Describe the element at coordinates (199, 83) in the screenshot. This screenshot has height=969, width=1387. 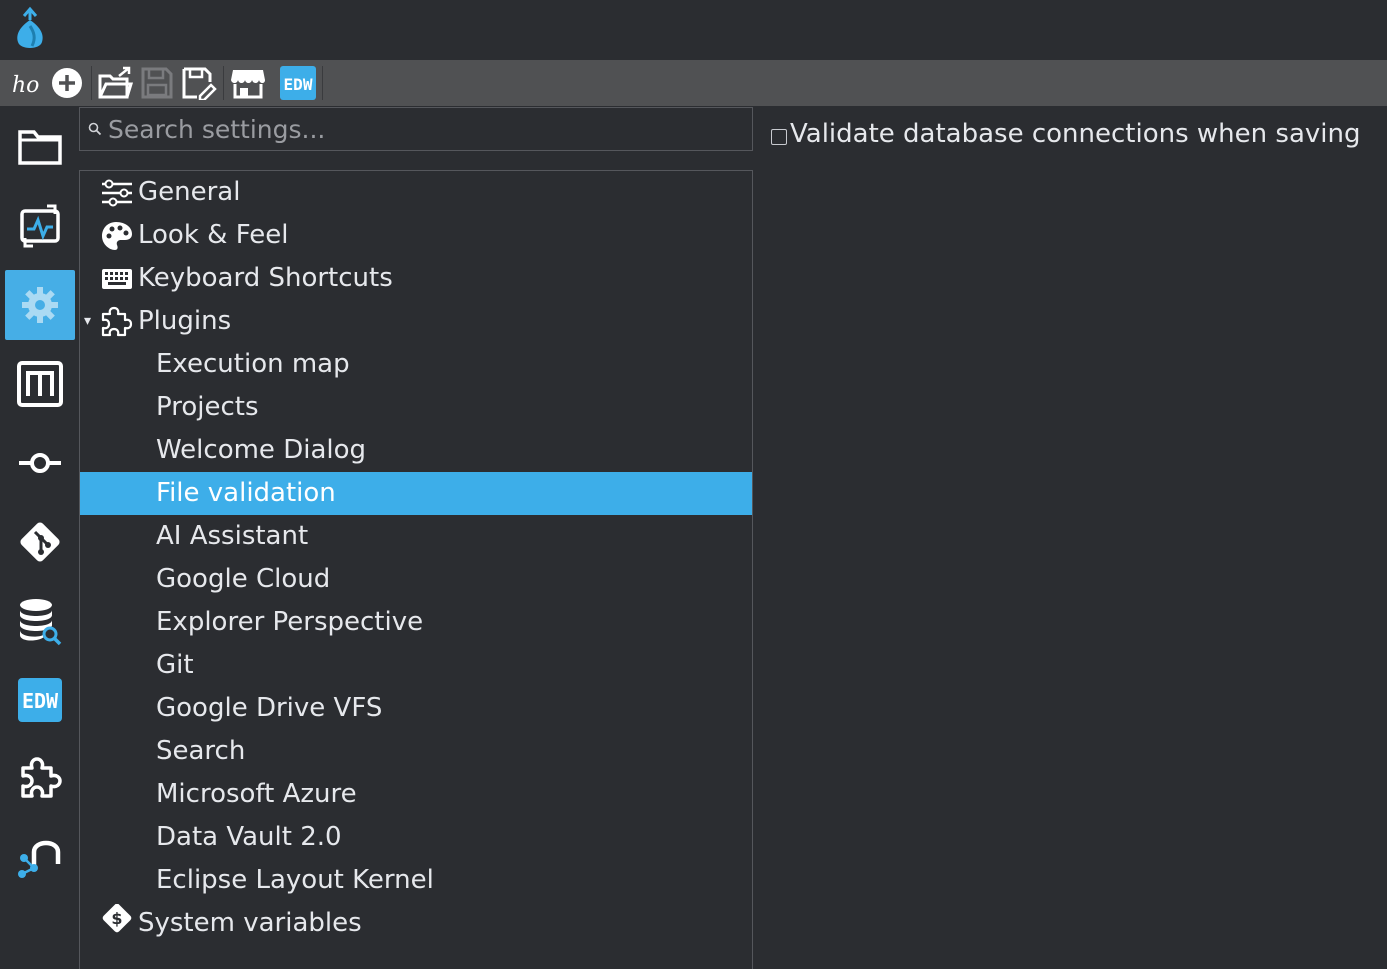
I see `save-as-icon` at that location.